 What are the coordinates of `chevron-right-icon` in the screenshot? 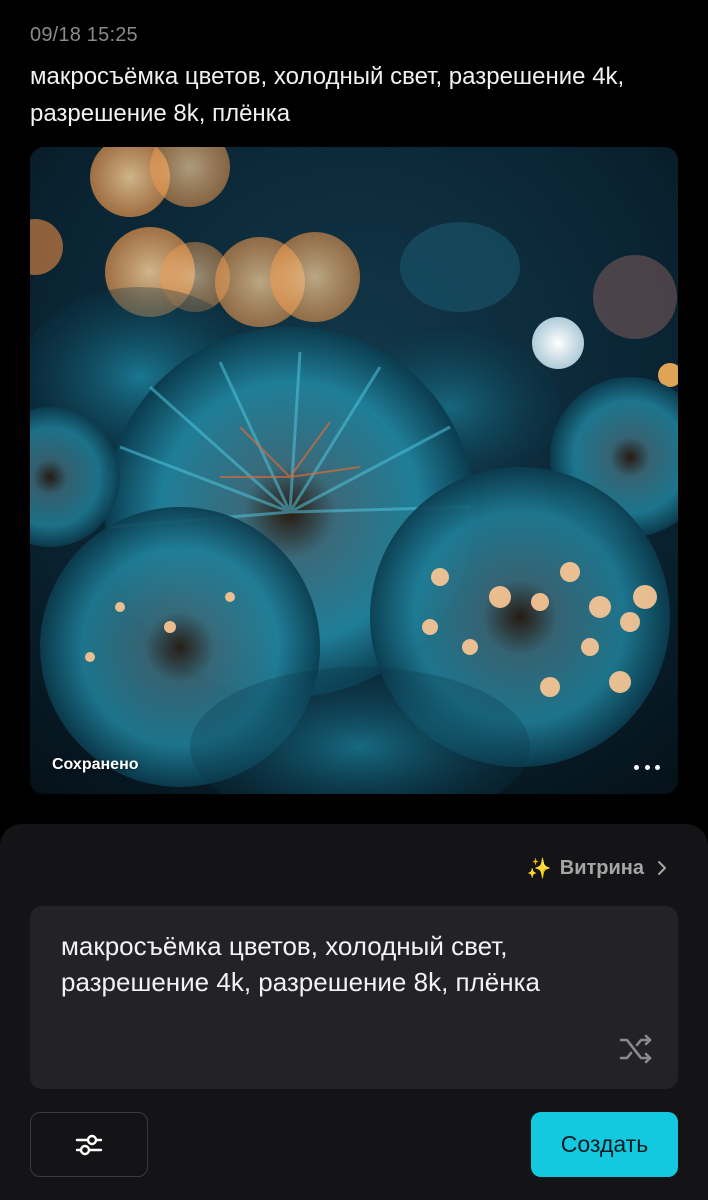 It's located at (662, 868).